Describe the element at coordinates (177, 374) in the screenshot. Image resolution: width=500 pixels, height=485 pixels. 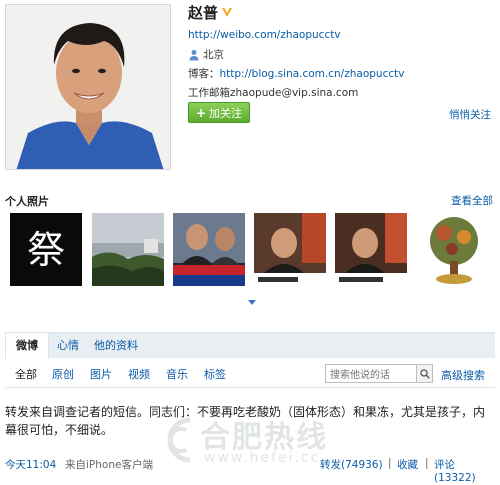
I see `filter-music: 音乐` at that location.